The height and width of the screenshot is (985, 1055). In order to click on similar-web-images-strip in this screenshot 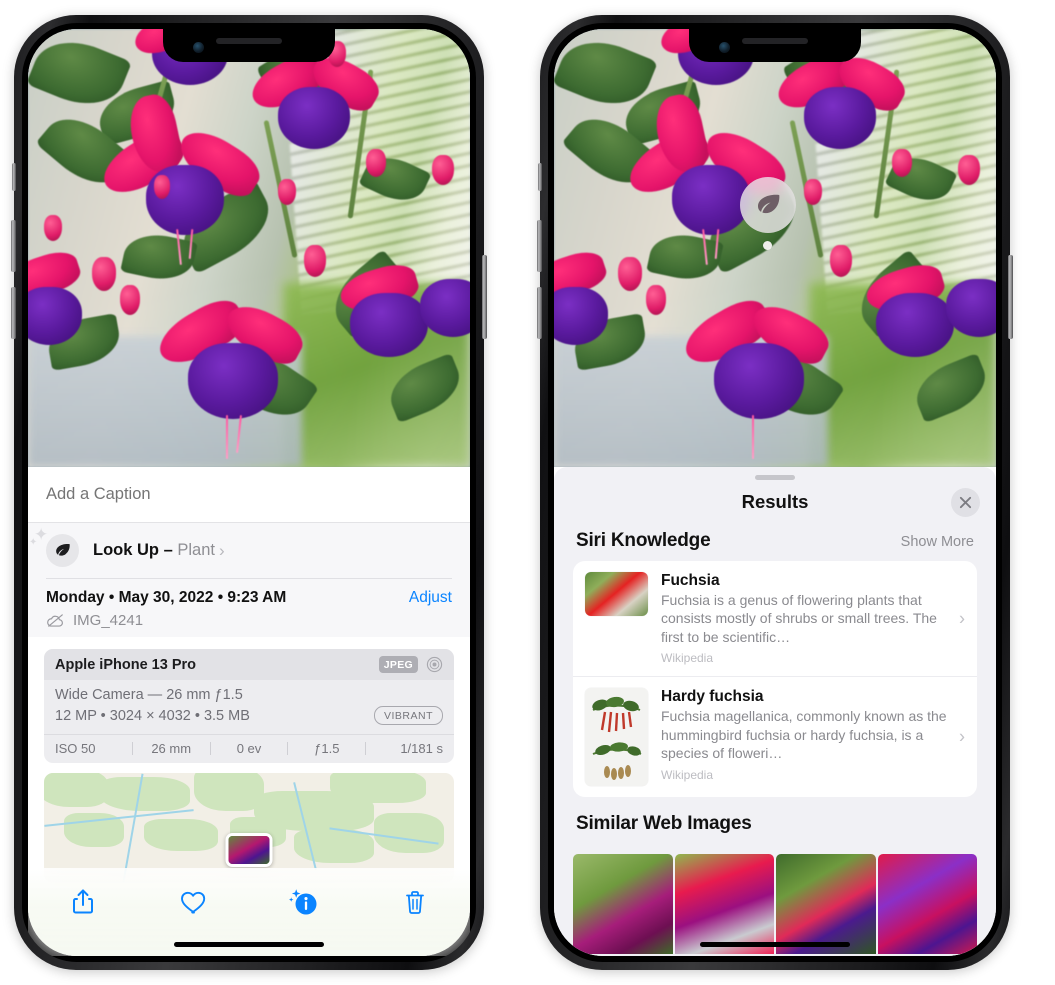, I will do `click(775, 904)`.